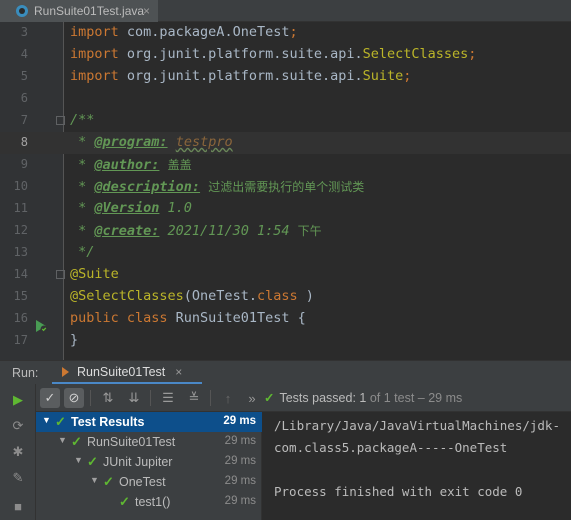 The height and width of the screenshot is (520, 571). What do you see at coordinates (24, 32) in the screenshot?
I see `line-number: 3` at bounding box center [24, 32].